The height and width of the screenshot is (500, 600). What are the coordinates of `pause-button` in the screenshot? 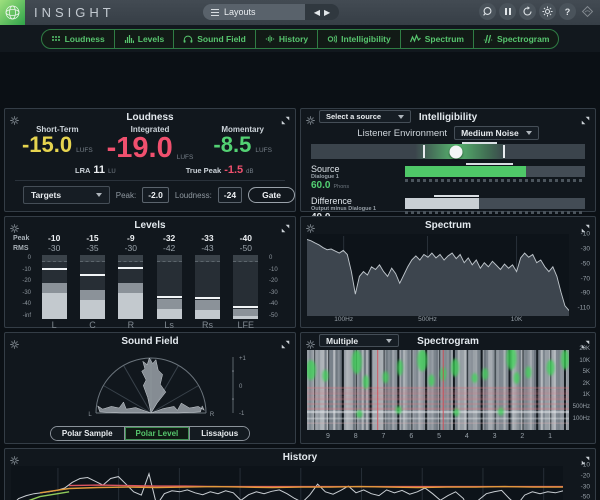 It's located at (507, 11).